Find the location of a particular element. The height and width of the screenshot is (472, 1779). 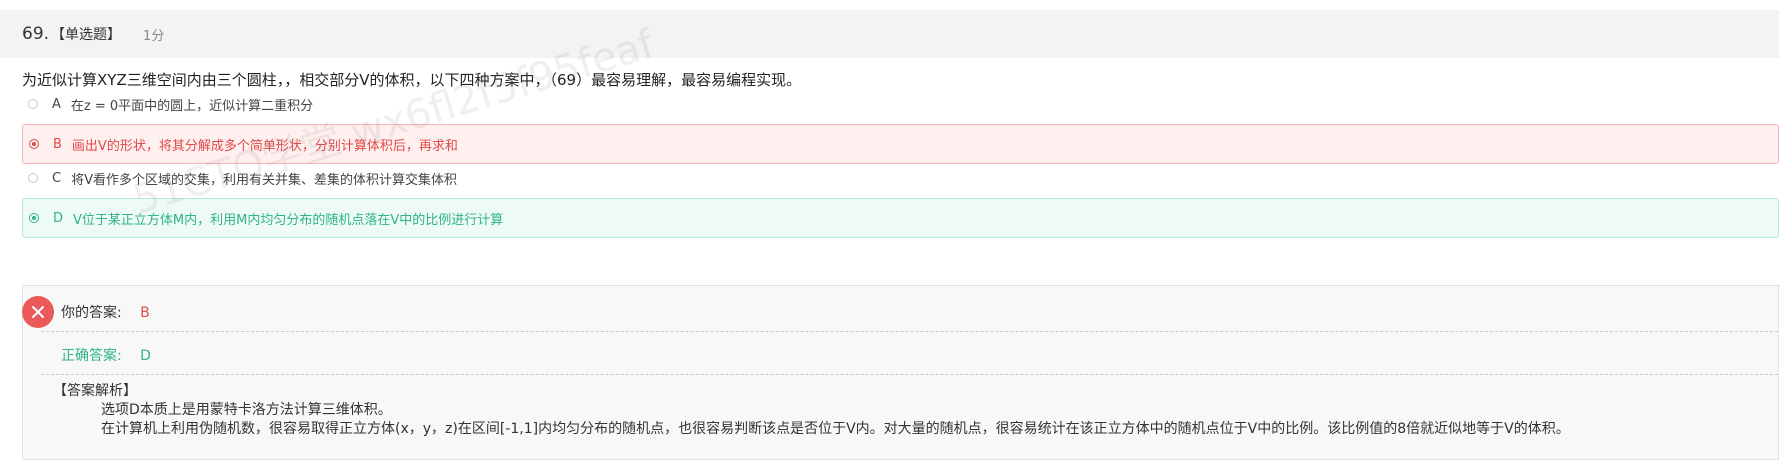

option-text: 将V看作多个区域的交集，利用有关并集、差集的体积计算交集体积 is located at coordinates (264, 180).